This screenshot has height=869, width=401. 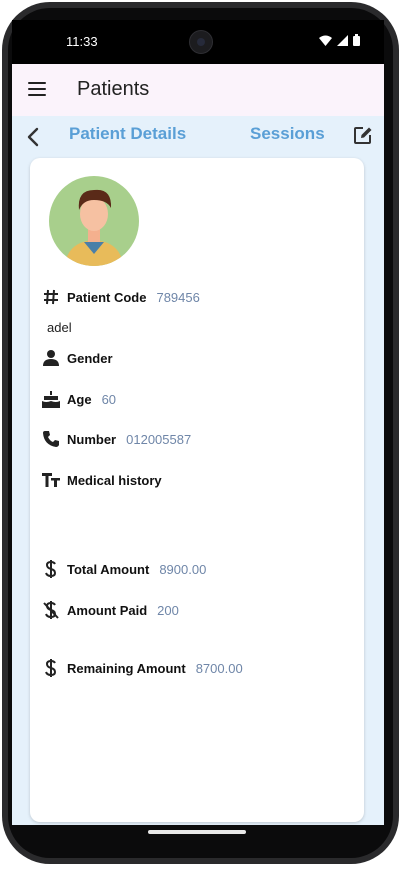 I want to click on total-amount-value: 8900.00, so click(x=183, y=569).